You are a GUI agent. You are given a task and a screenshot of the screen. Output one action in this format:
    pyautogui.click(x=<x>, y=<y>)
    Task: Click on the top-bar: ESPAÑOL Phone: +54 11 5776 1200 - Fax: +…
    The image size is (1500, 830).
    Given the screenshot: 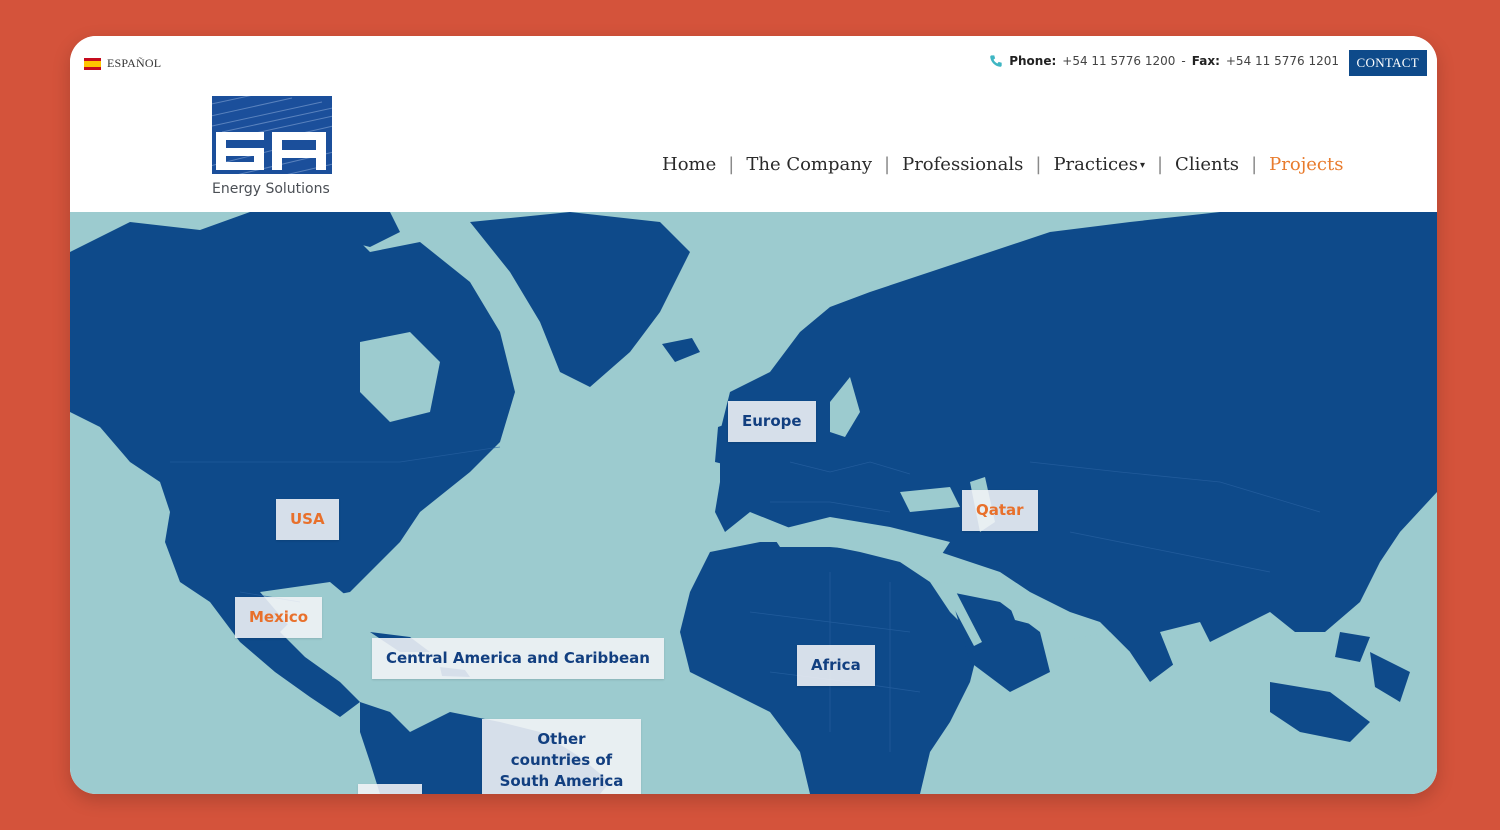 What is the action you would take?
    pyautogui.click(x=753, y=59)
    